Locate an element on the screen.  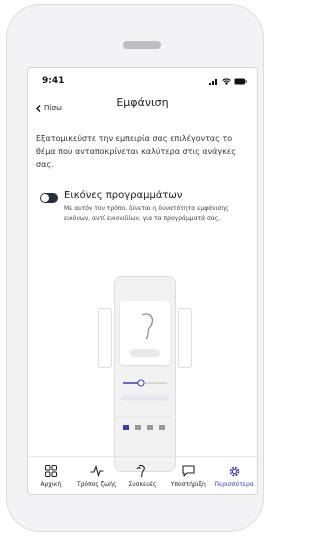
tab-label: Περισσότερα is located at coordinates (234, 484).